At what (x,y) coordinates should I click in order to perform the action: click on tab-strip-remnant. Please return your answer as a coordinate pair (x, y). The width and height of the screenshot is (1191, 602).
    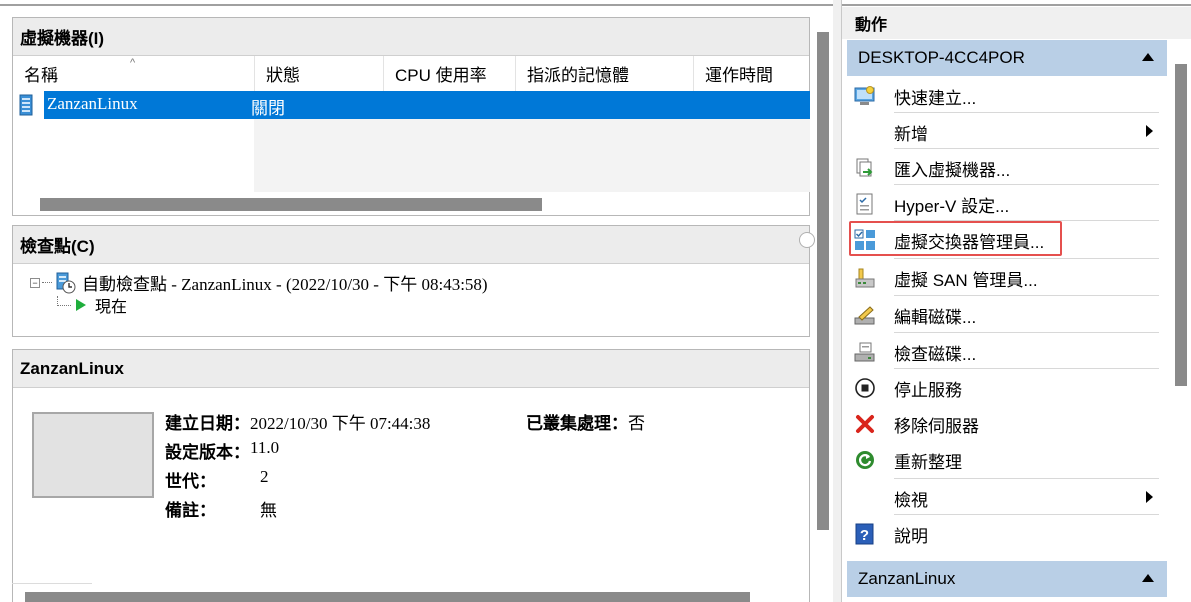
    Looking at the image, I should click on (52, 583).